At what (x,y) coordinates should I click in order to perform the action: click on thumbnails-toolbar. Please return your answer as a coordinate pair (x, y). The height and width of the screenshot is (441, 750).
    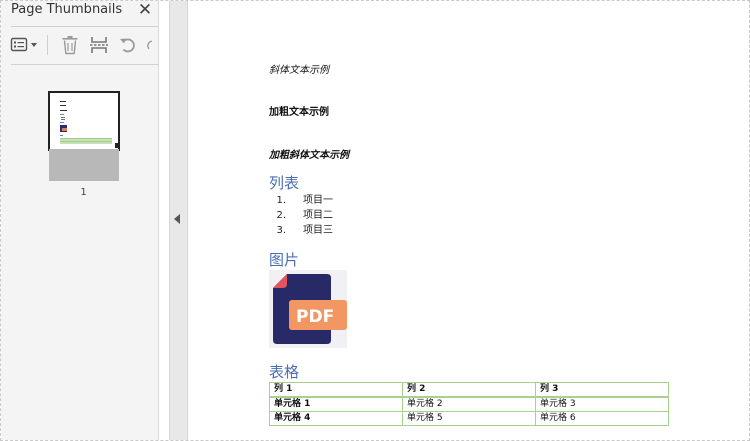
    Looking at the image, I should click on (79, 45).